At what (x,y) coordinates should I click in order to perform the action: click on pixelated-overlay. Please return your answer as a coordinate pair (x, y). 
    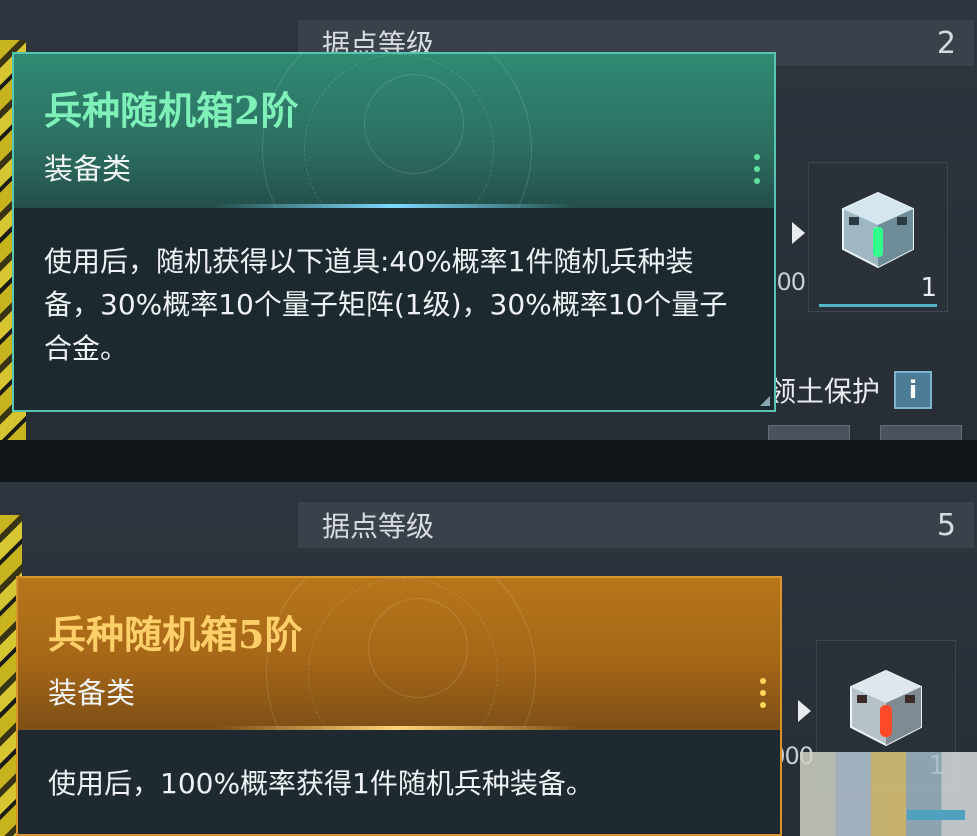
    Looking at the image, I should click on (888, 794).